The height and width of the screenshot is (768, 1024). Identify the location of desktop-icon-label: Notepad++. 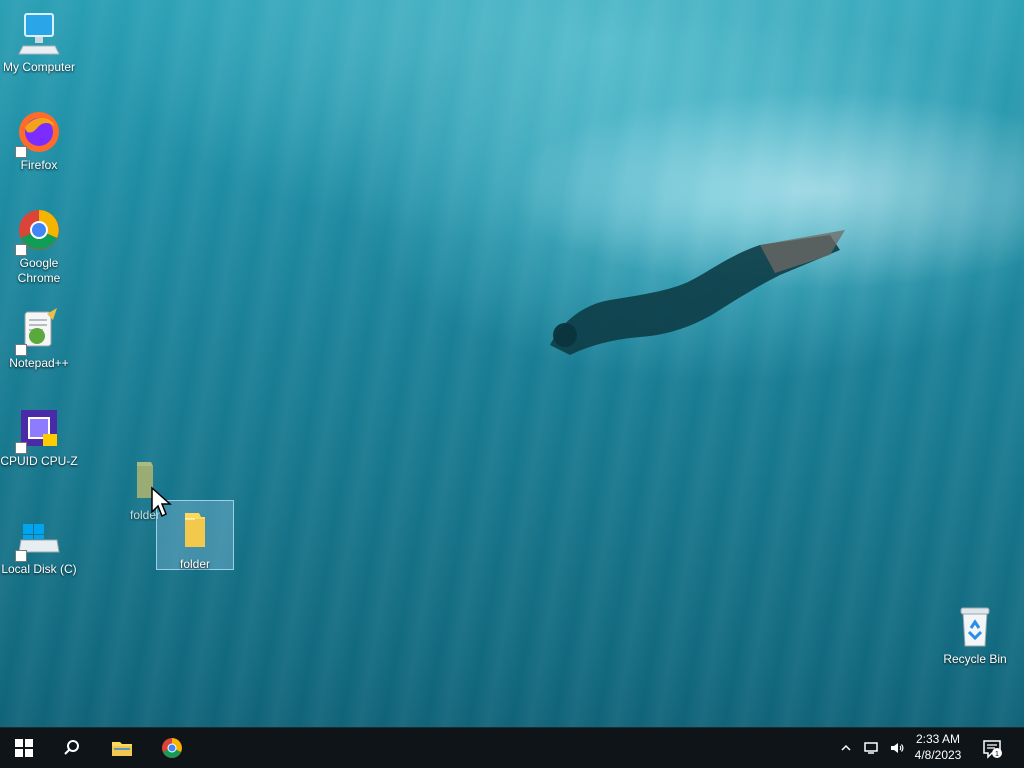
(39, 363).